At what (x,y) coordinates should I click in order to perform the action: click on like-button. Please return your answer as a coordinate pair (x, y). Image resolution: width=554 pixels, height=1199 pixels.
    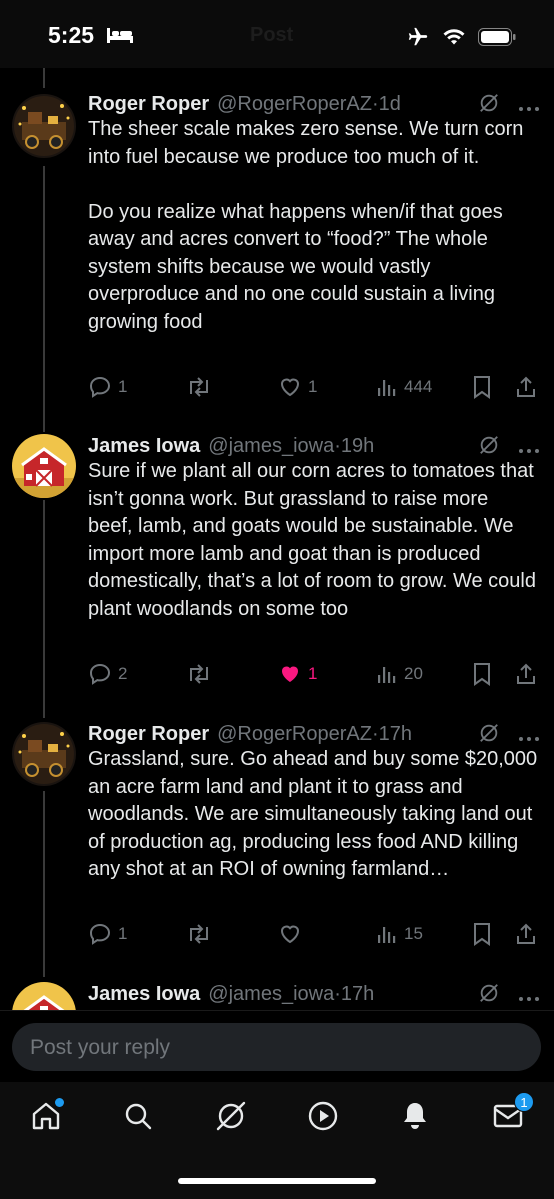
    Looking at the image, I should click on (293, 934).